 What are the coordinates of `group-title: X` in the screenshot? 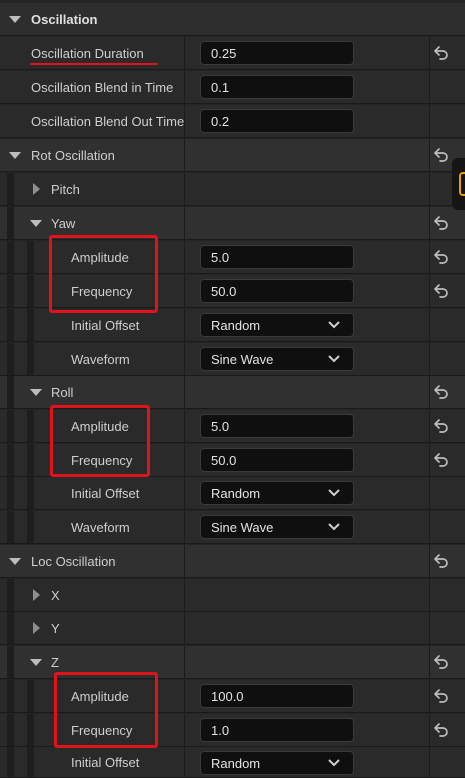 It's located at (55, 595).